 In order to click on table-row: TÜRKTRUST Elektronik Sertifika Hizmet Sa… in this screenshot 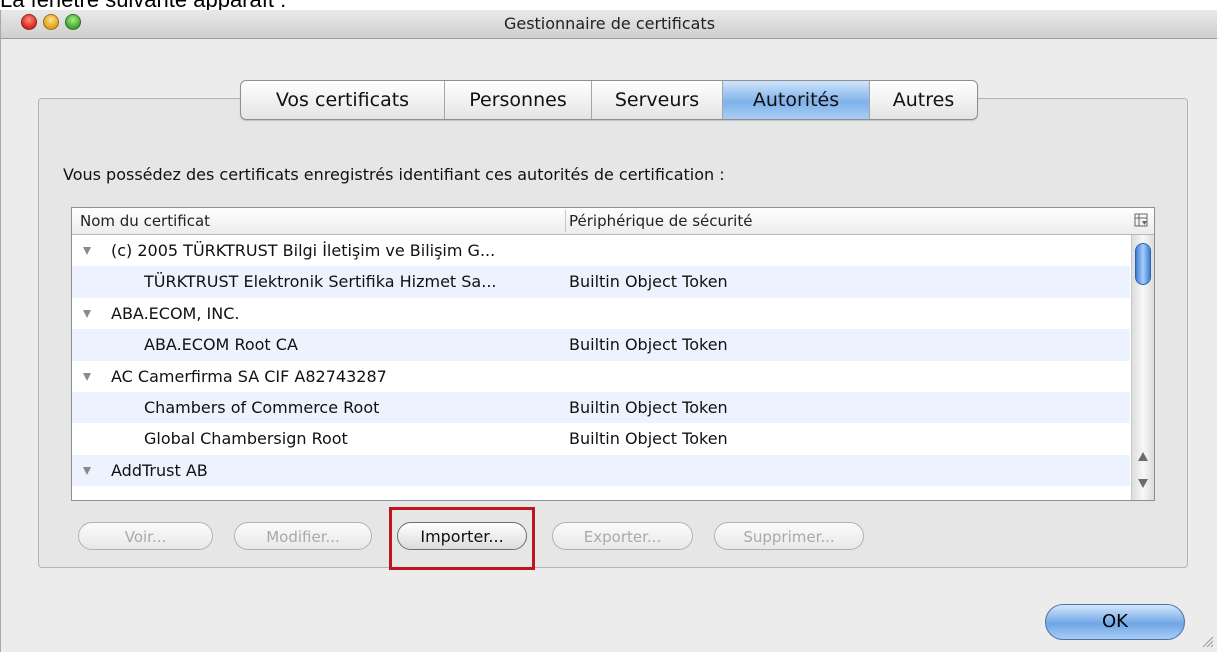, I will do `click(601, 282)`.